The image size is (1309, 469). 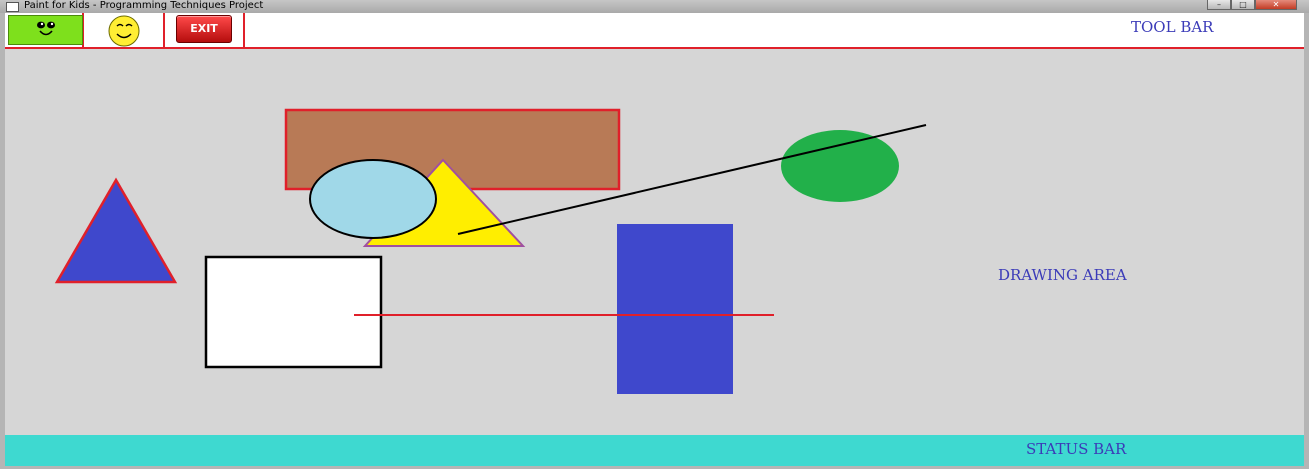 What do you see at coordinates (1062, 275) in the screenshot?
I see `drawing-area-label: DRAWING AREA` at bounding box center [1062, 275].